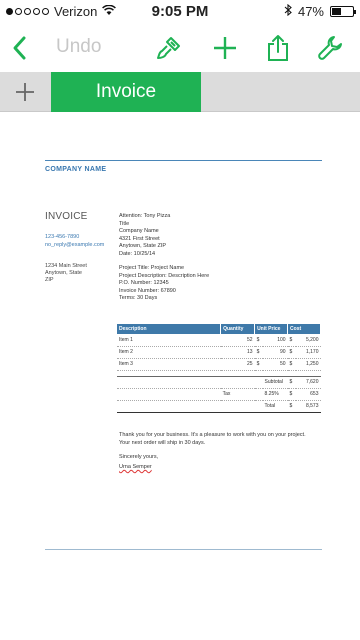 The width and height of the screenshot is (360, 640). Describe the element at coordinates (169, 352) in the screenshot. I see `cell-description: Item 2` at that location.